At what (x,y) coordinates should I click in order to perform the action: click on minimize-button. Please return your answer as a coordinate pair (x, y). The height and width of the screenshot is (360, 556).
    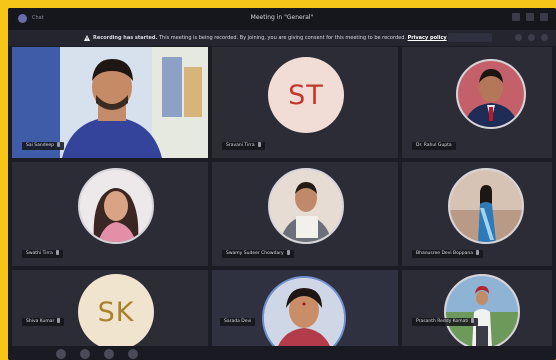
    Looking at the image, I should click on (516, 17).